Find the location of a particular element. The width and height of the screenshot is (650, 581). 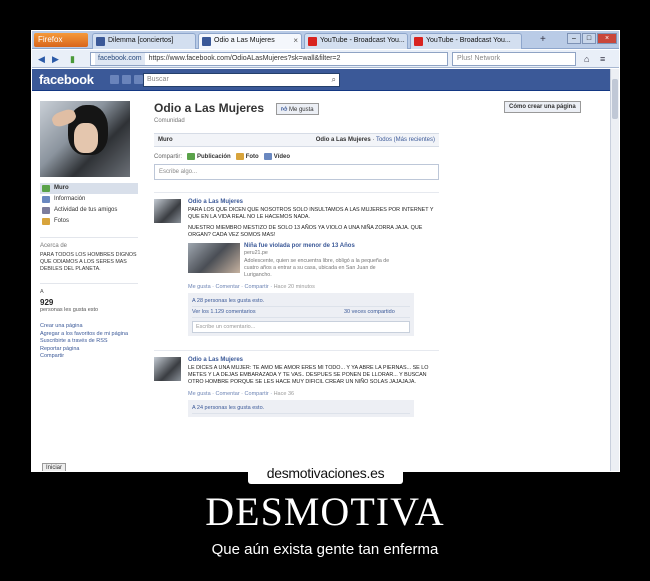

new-tab-button: + is located at coordinates (543, 40).